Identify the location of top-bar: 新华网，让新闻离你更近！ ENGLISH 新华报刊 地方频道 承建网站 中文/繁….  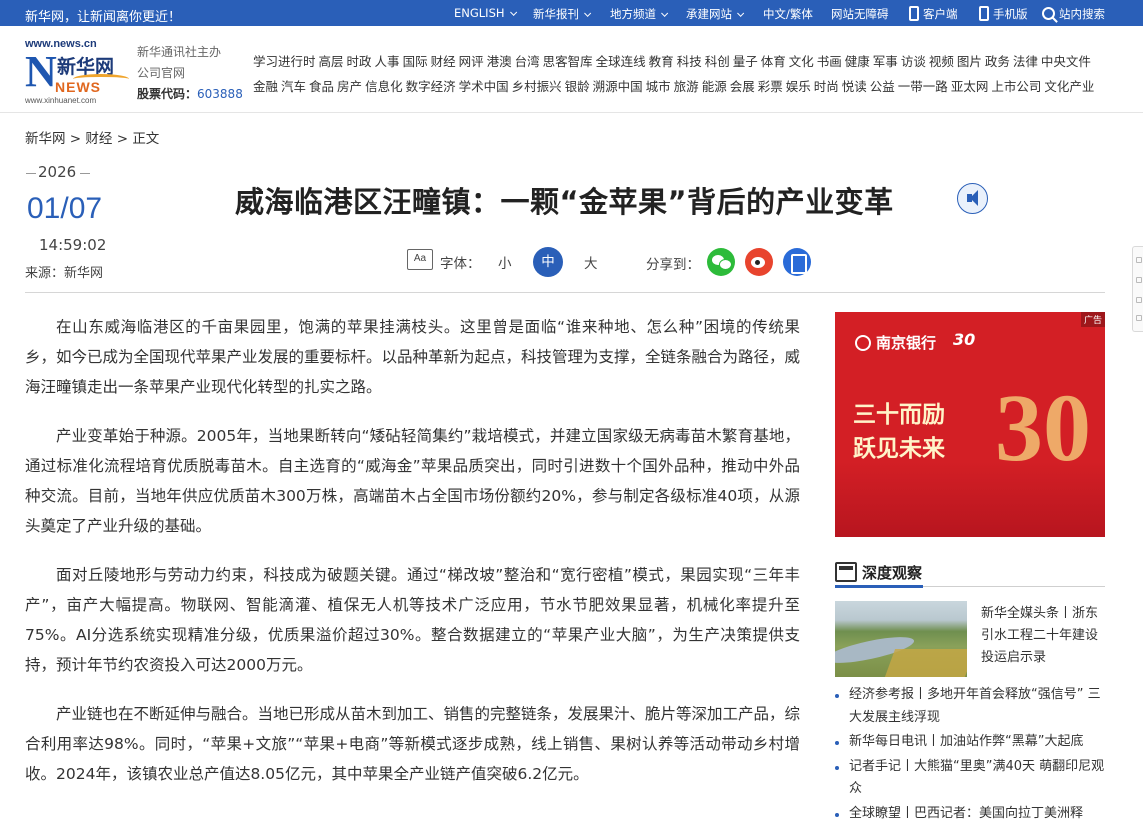
(571, 13).